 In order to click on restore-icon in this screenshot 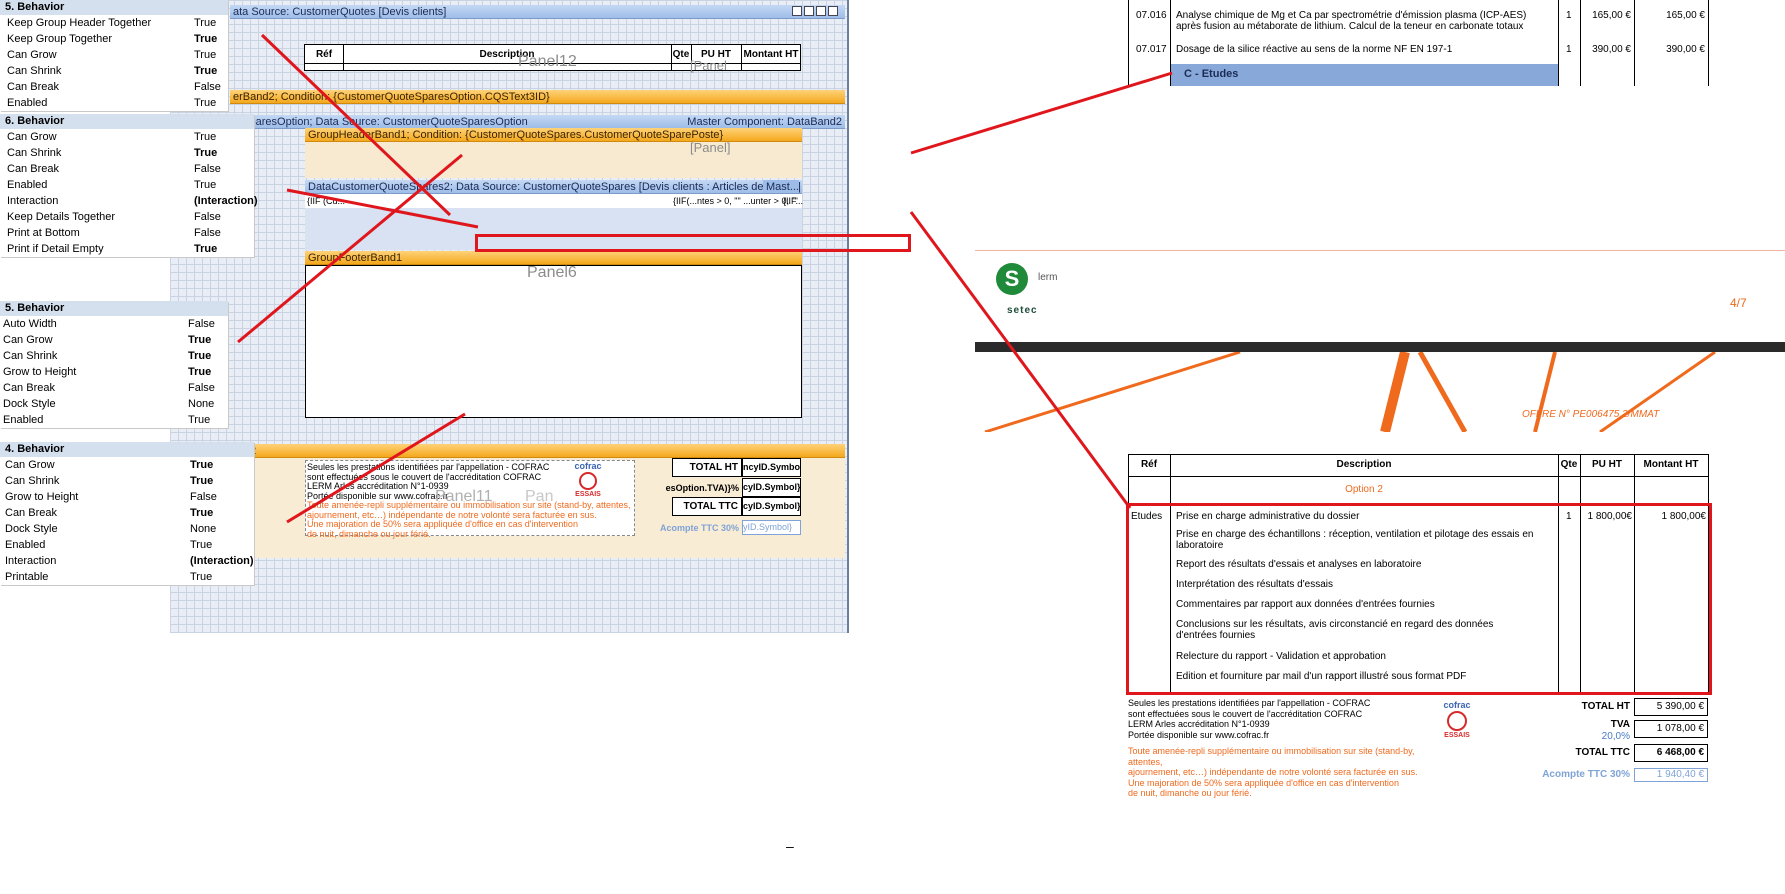, I will do `click(809, 11)`.